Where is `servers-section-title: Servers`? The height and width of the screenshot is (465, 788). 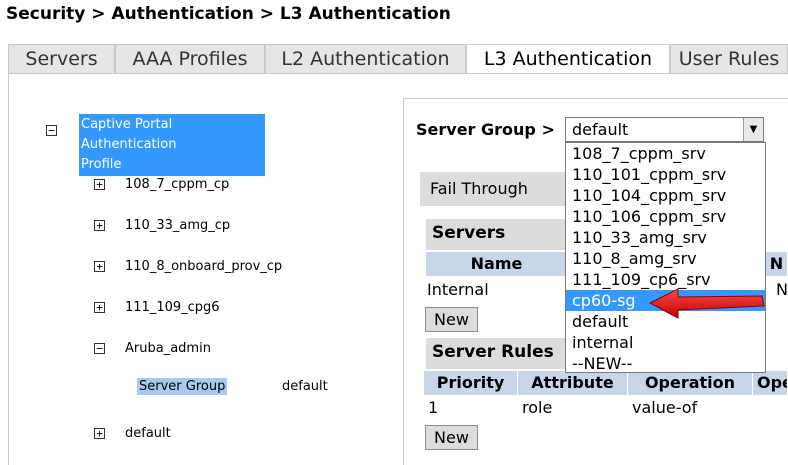 servers-section-title: Servers is located at coordinates (497, 234).